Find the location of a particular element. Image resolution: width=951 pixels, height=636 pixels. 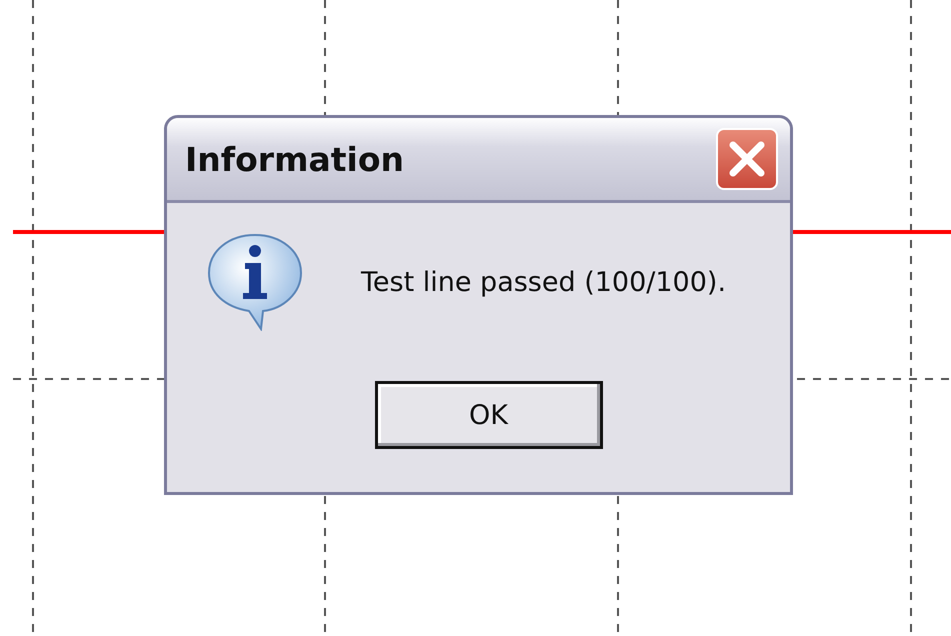

close-button is located at coordinates (747, 159).